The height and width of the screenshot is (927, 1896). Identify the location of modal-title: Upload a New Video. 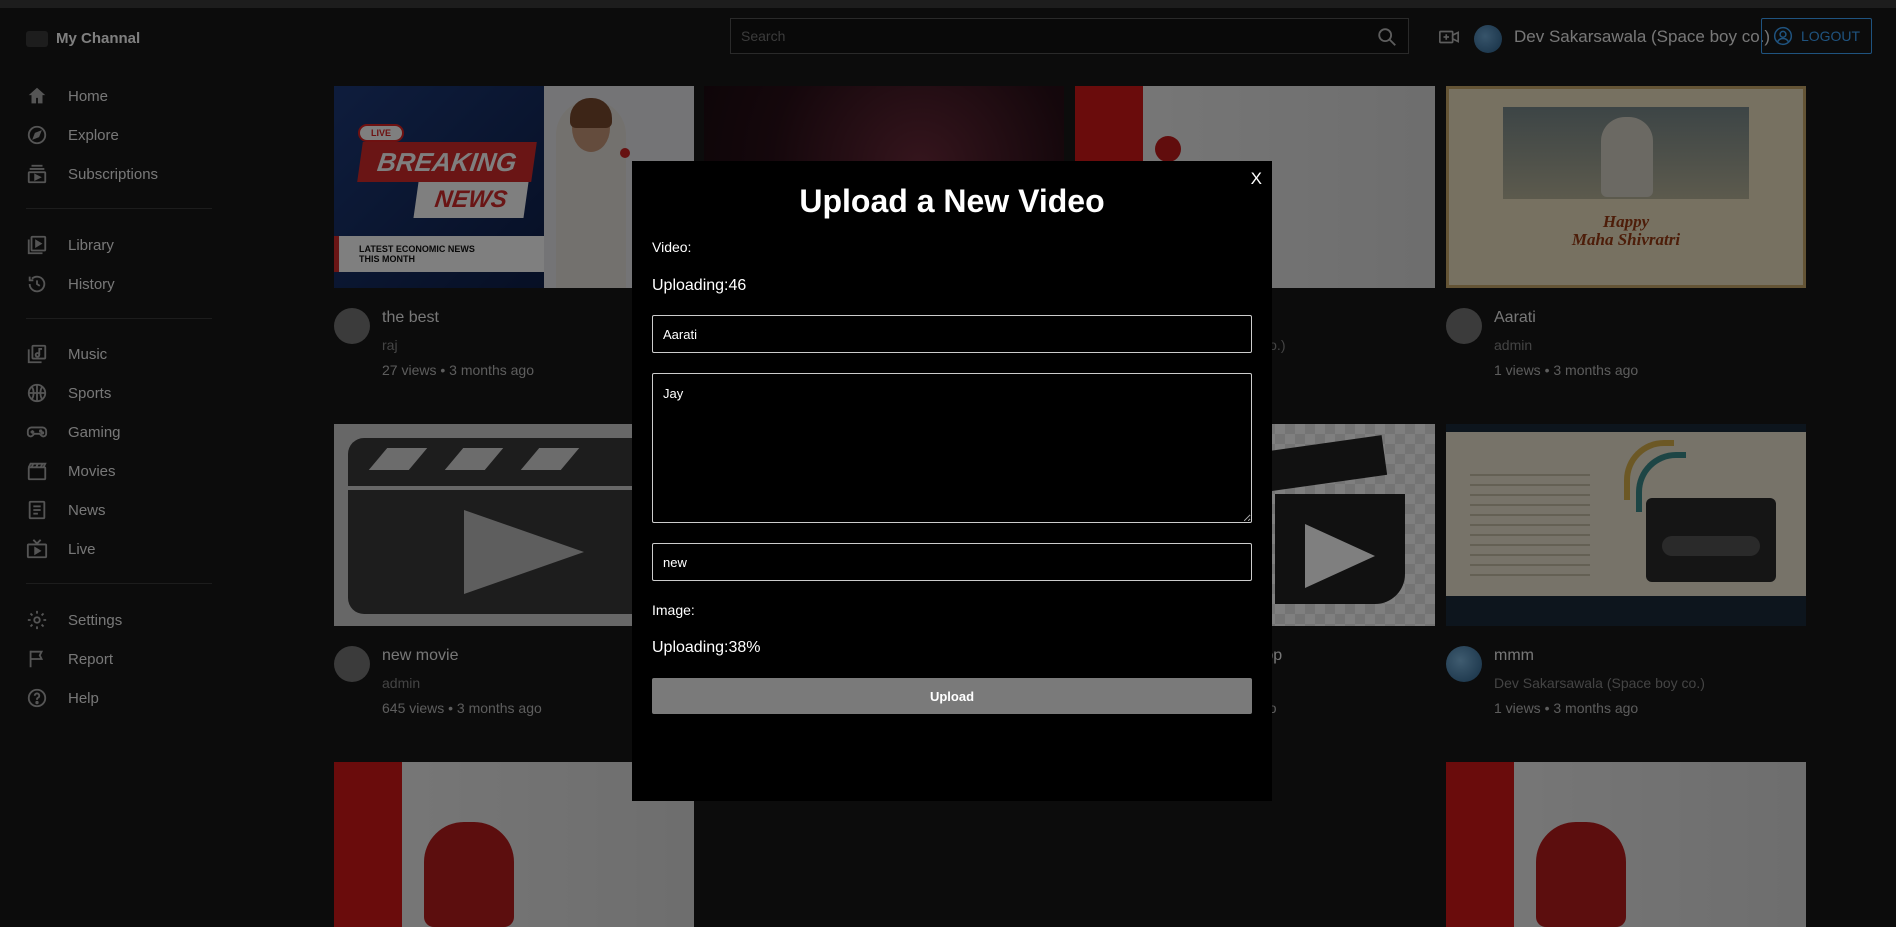
(952, 201).